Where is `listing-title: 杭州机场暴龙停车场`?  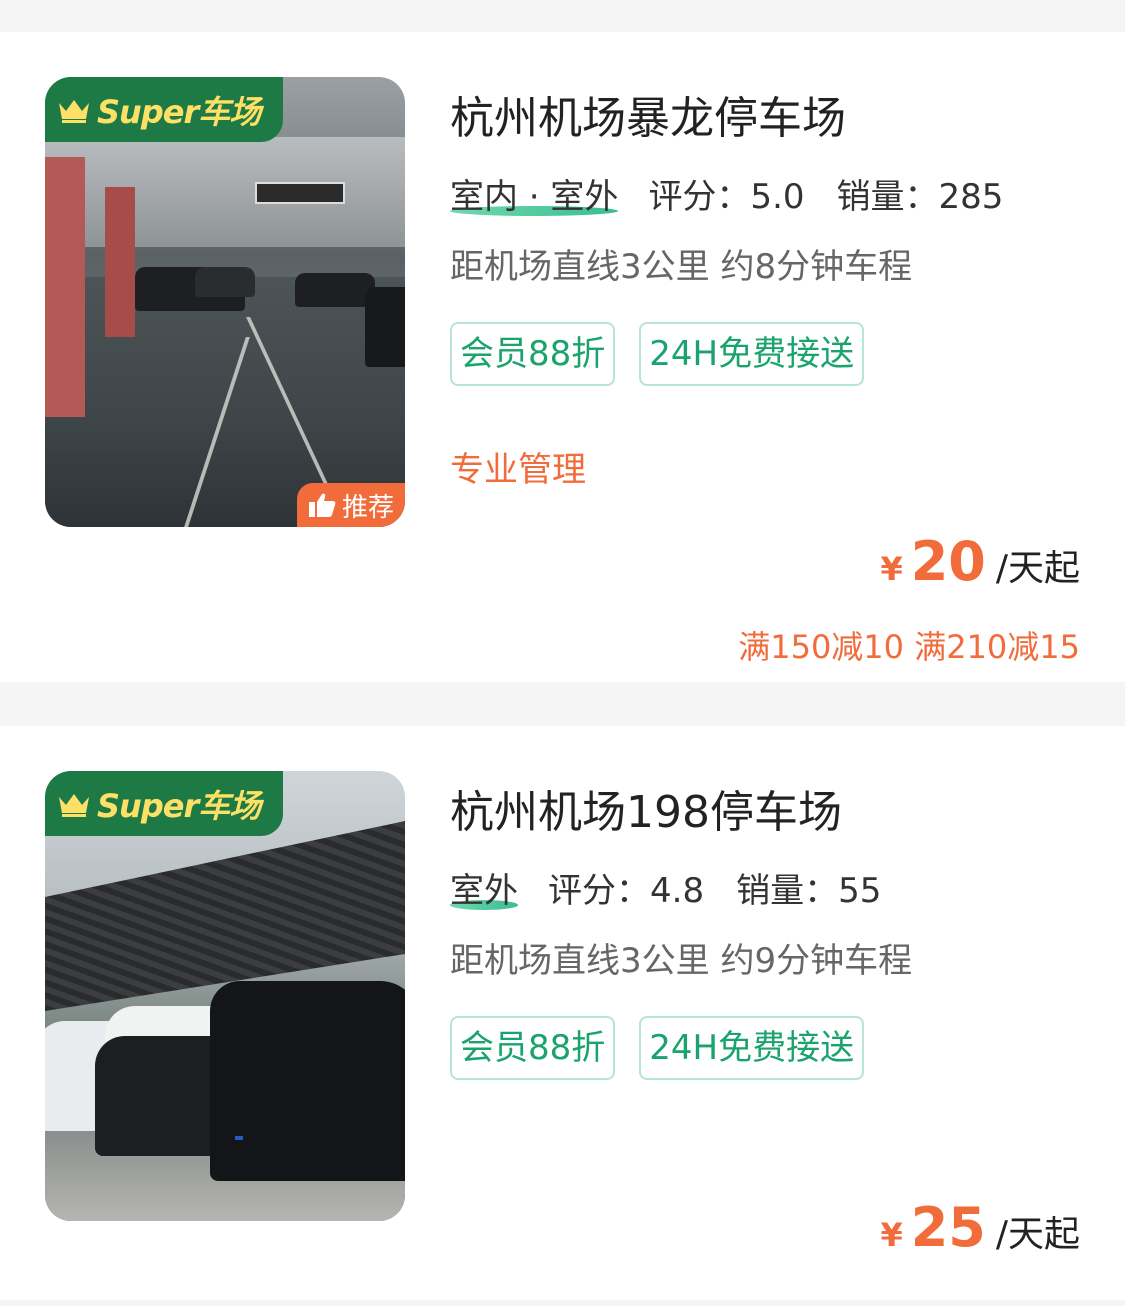 listing-title: 杭州机场暴龙停车场 is located at coordinates (765, 119).